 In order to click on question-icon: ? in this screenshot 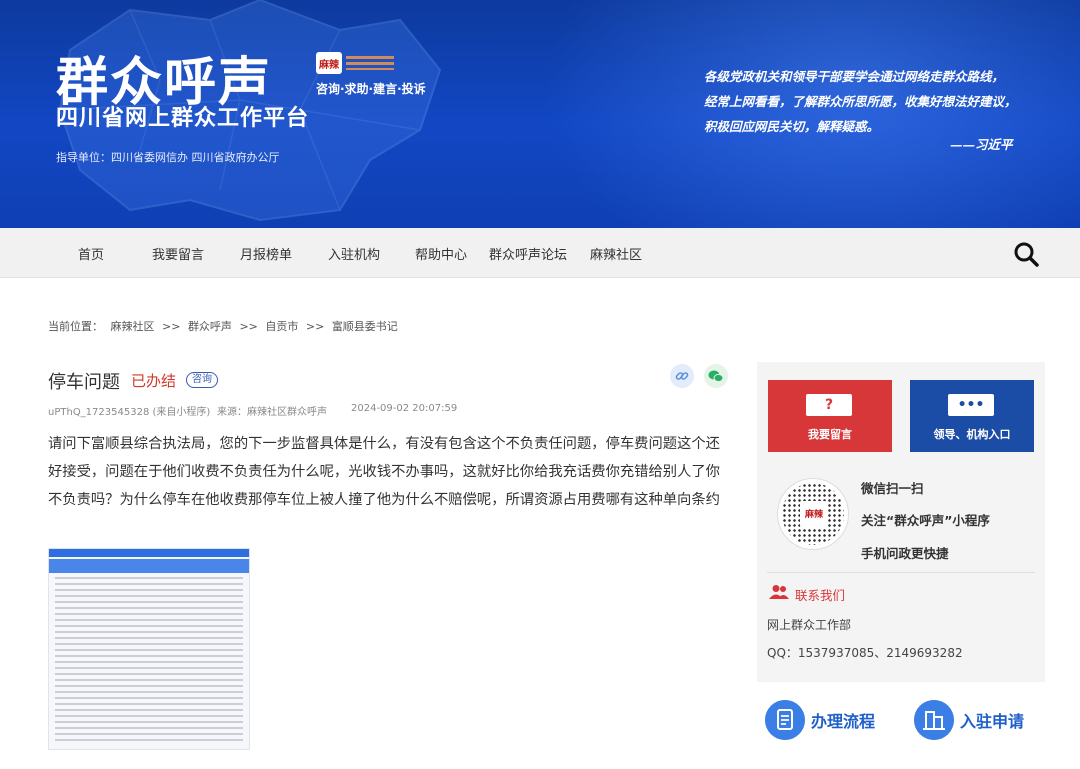, I will do `click(829, 405)`.